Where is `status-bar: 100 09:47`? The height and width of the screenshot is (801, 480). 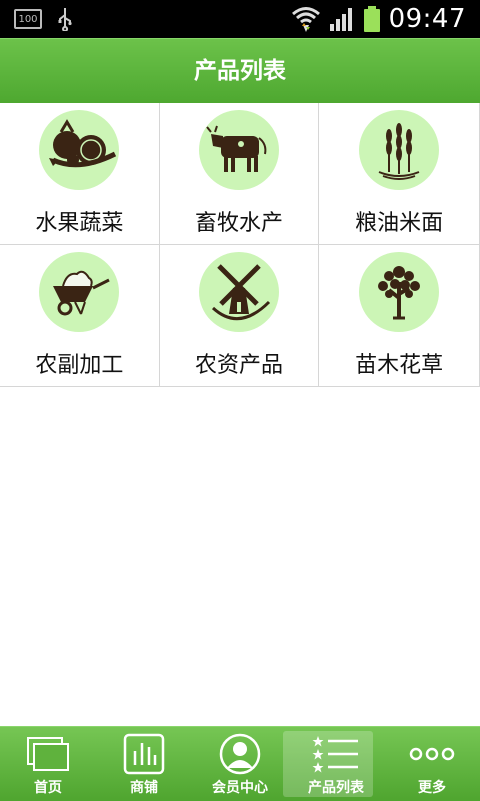 status-bar: 100 09:47 is located at coordinates (240, 19).